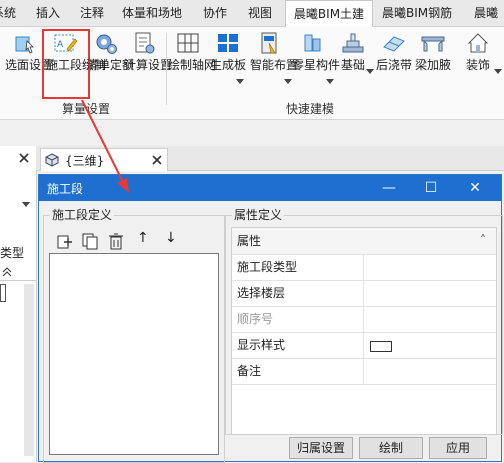  I want to click on assign-setting-button: 归属设置, so click(321, 448).